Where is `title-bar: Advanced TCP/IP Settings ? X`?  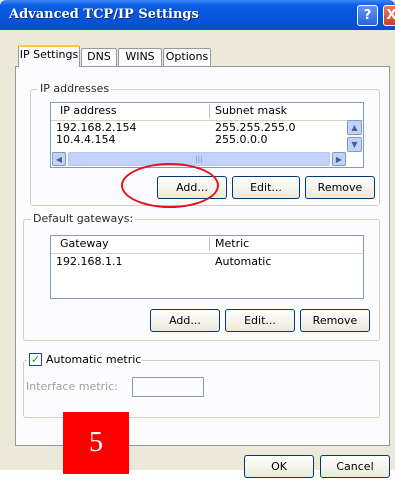 title-bar: Advanced TCP/IP Settings ? X is located at coordinates (197, 15).